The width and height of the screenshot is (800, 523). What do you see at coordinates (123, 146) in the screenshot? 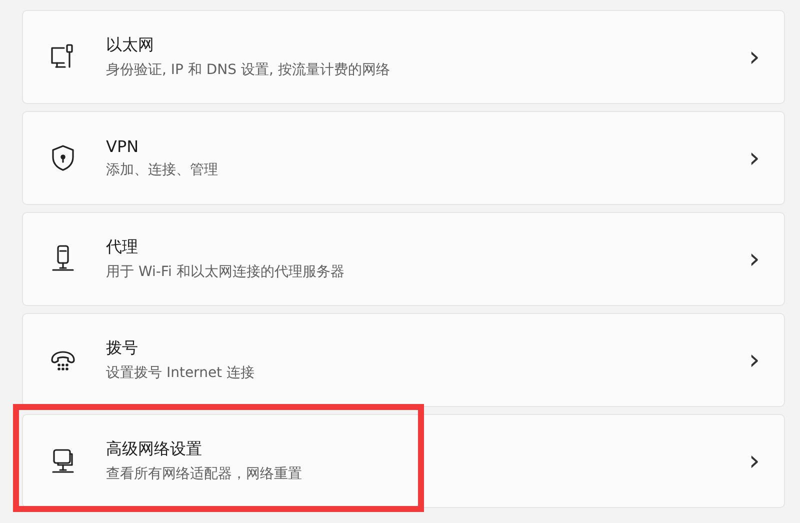
I see `setting-title: VPN` at bounding box center [123, 146].